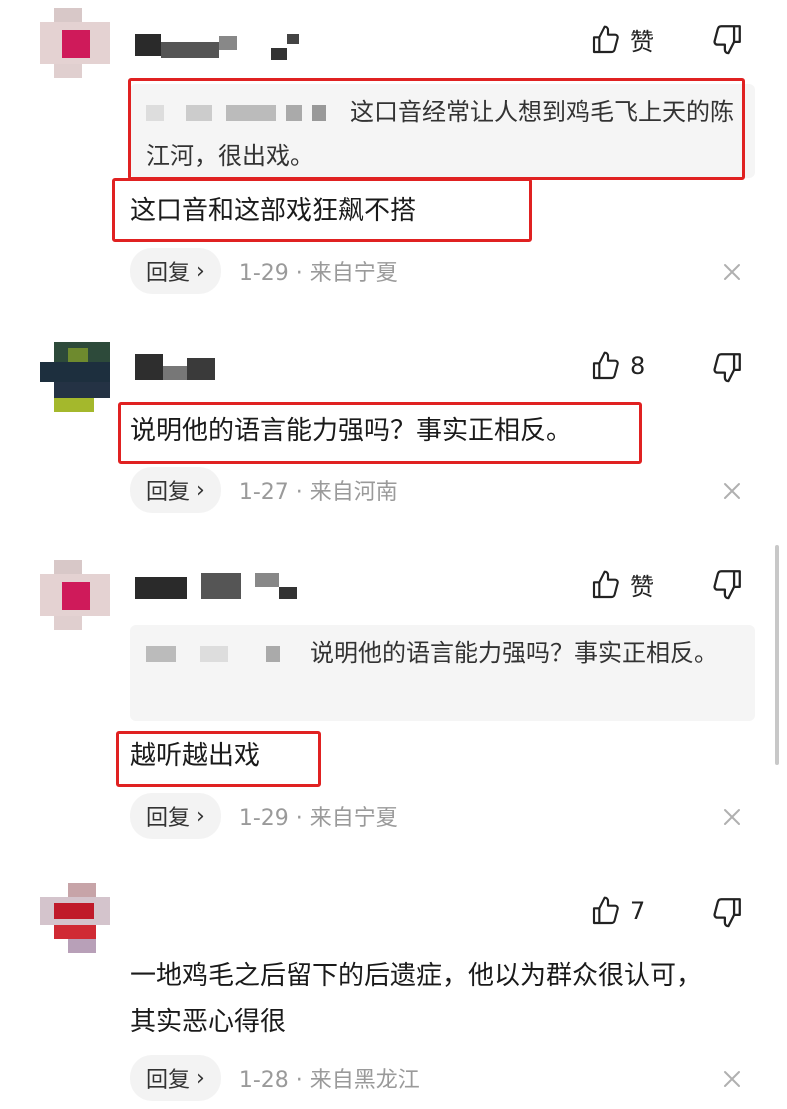 The image size is (787, 1109). Describe the element at coordinates (442, 673) in the screenshot. I see `quoted-reply: 说明他的语言能力强吗？事实正相反。` at that location.